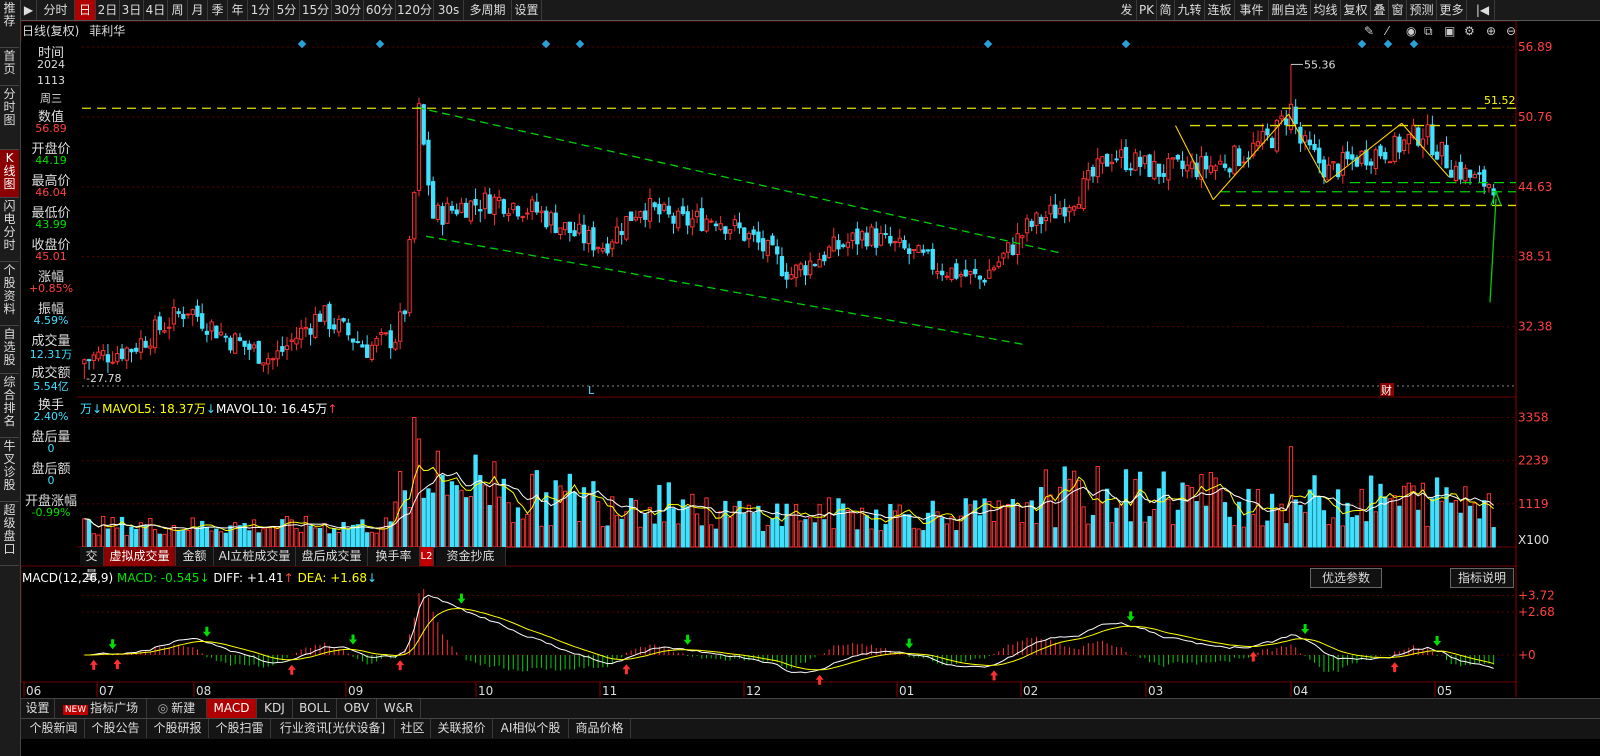 The image size is (1600, 756). What do you see at coordinates (218, 10) in the screenshot?
I see `period-tab: 季` at bounding box center [218, 10].